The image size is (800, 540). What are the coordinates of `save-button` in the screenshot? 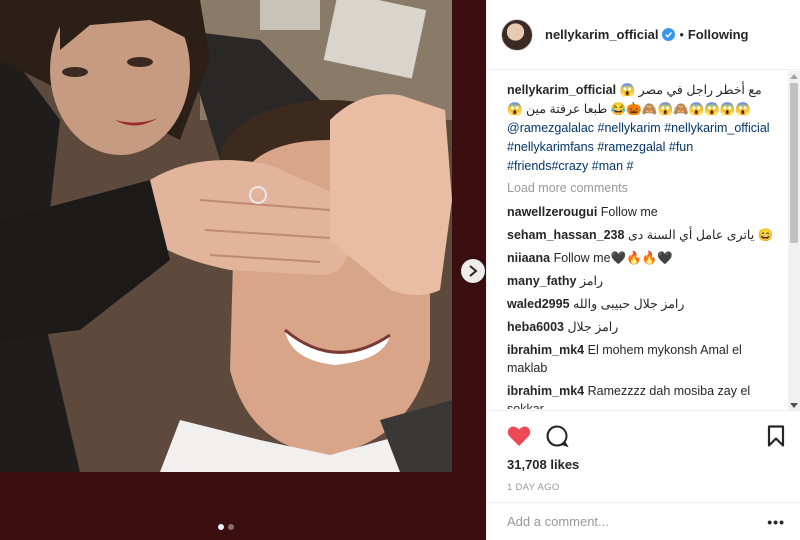 It's located at (776, 436).